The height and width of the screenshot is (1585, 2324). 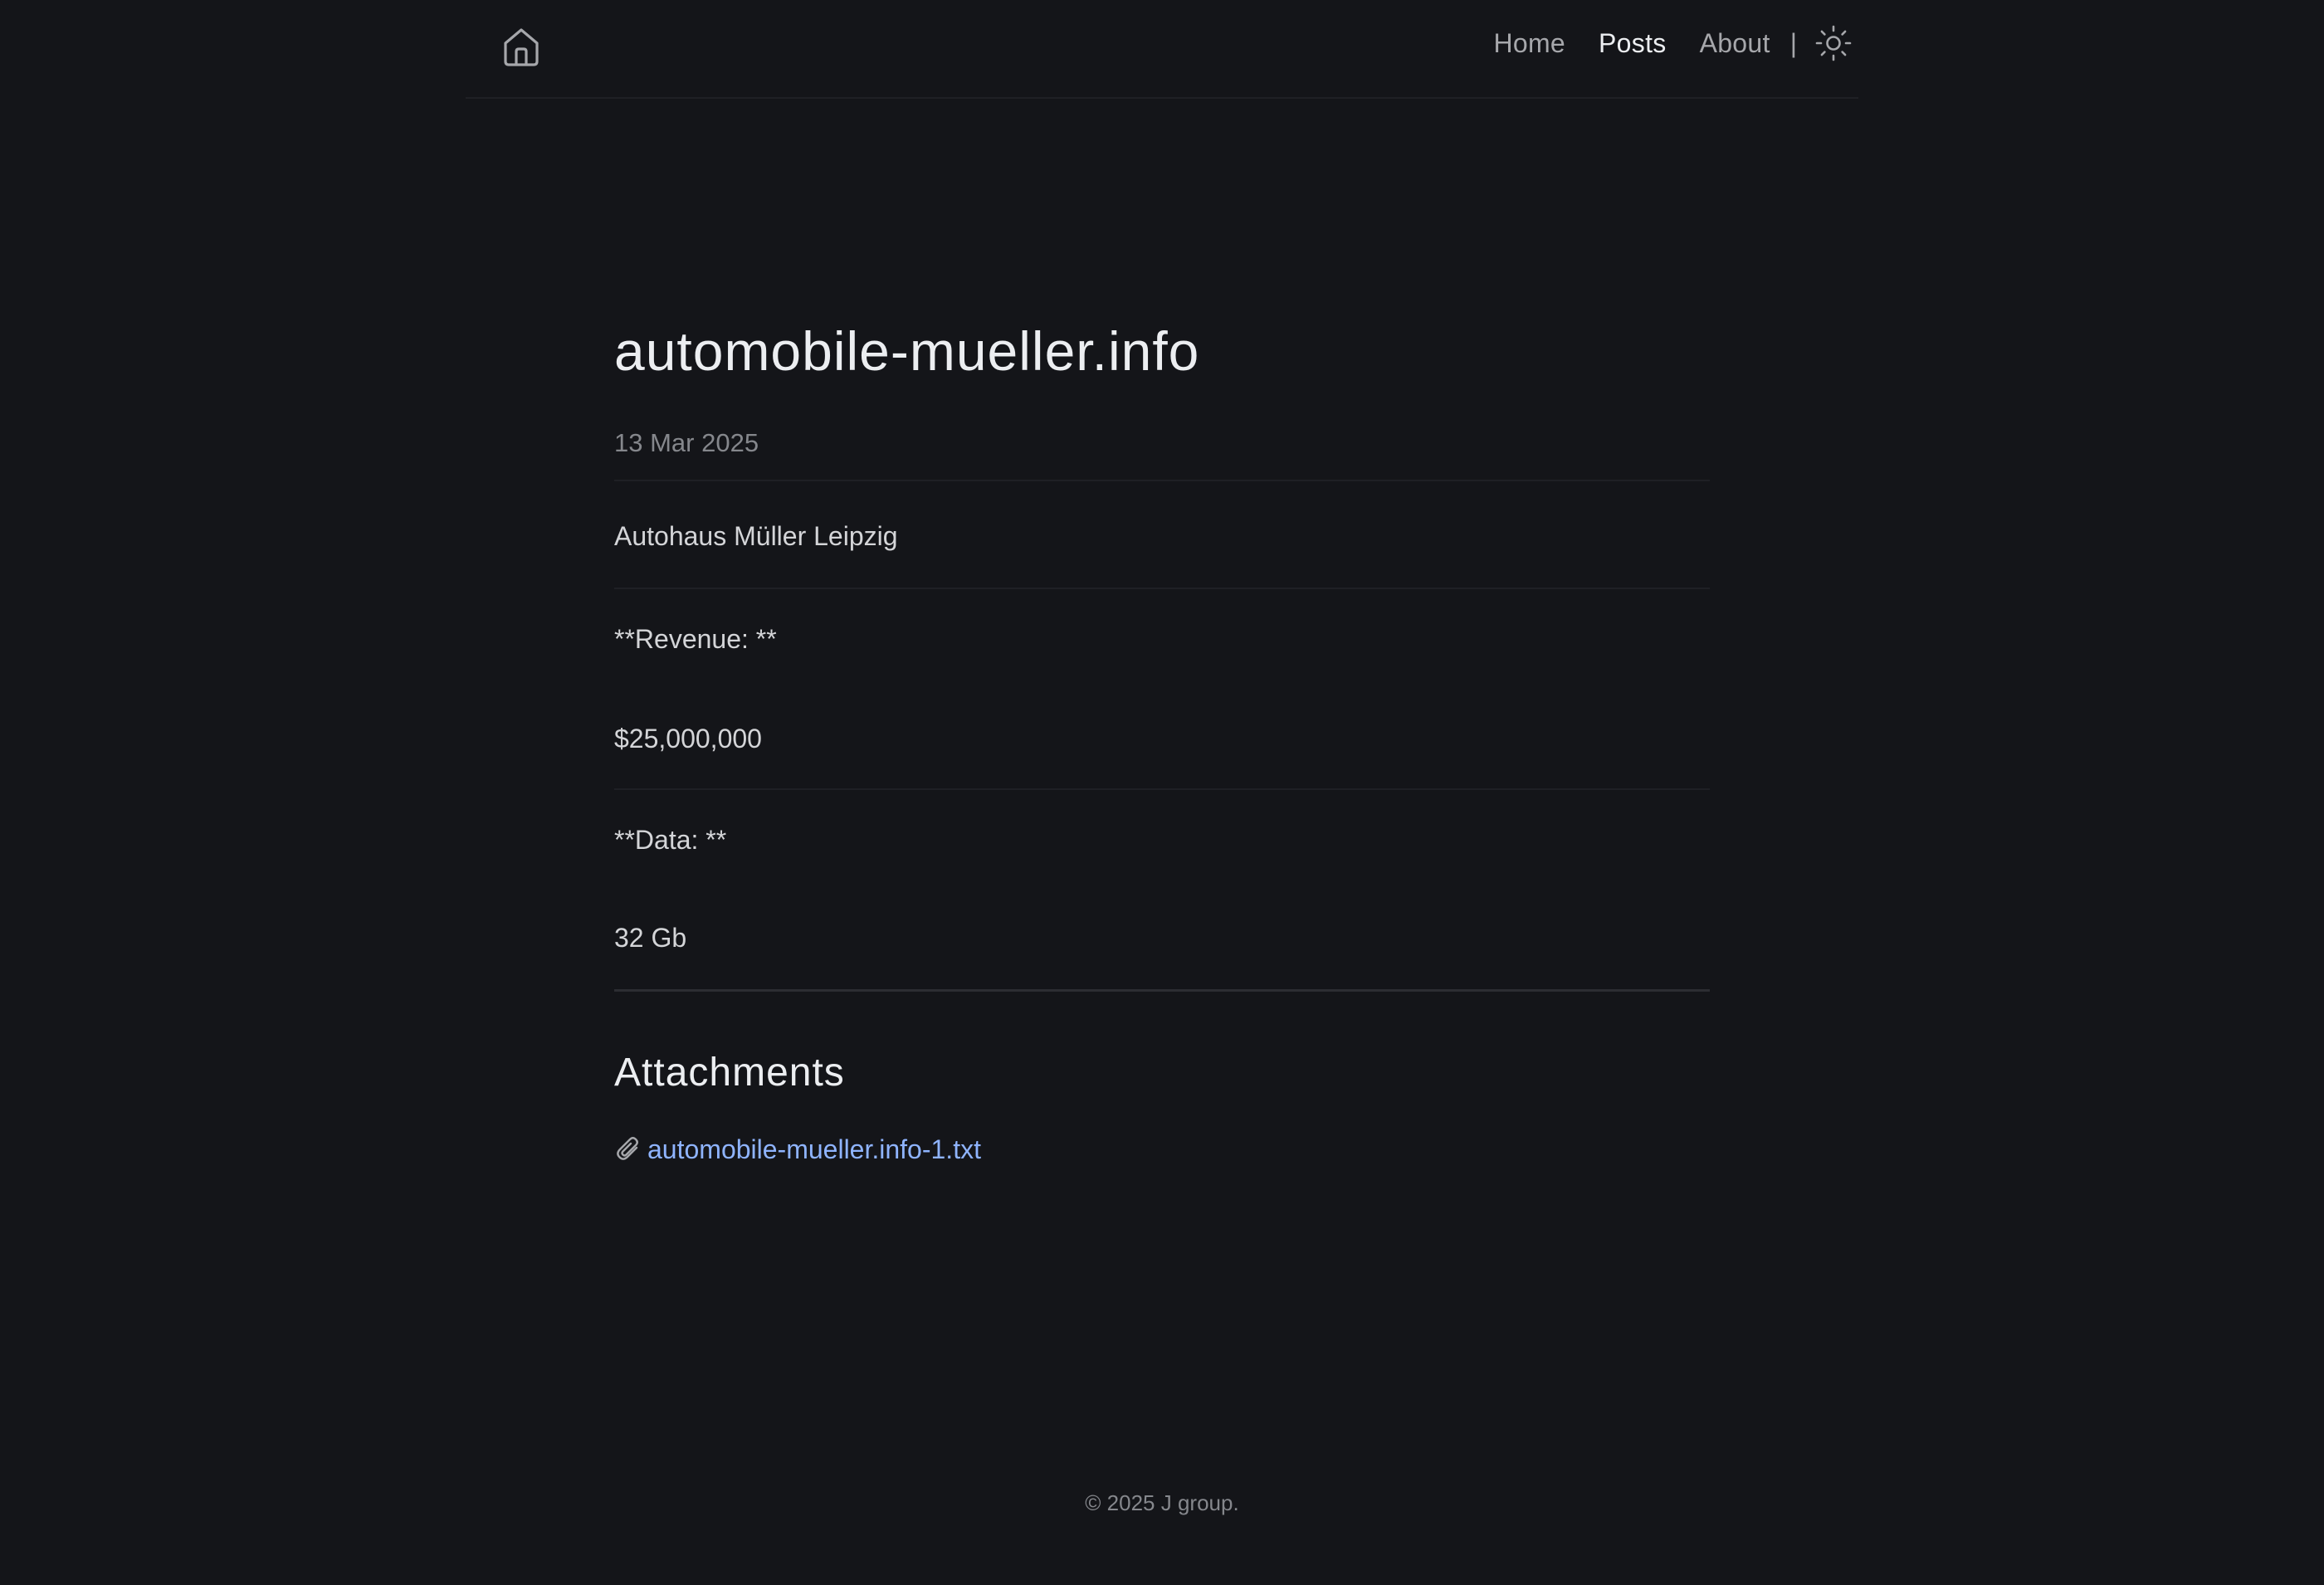 I want to click on company-name: Autohaus Müller Leipzig, so click(x=756, y=536).